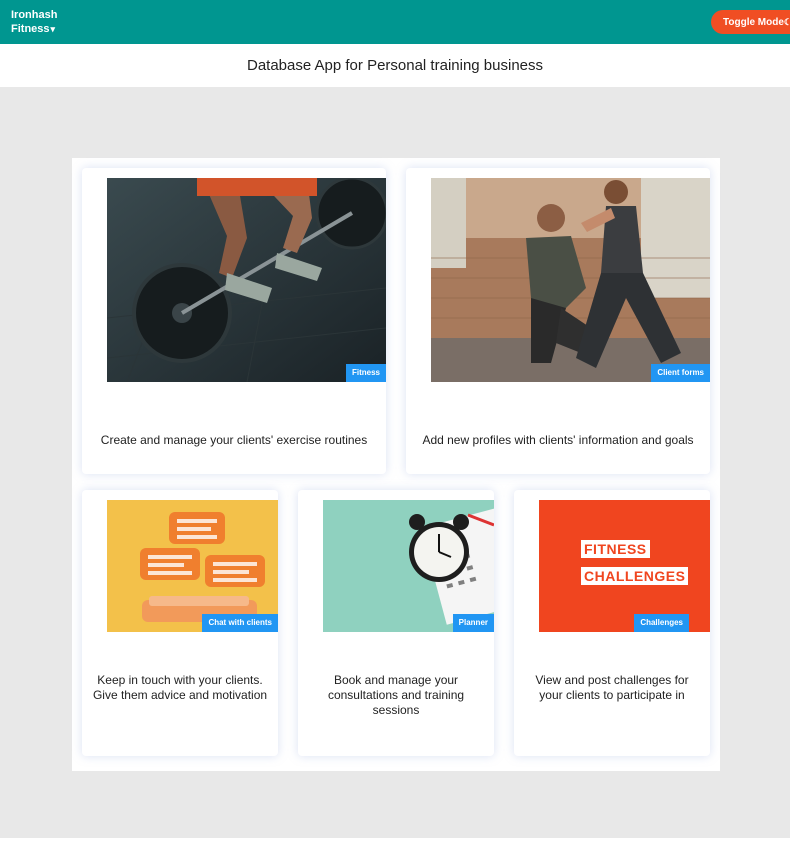 The height and width of the screenshot is (842, 790). Describe the element at coordinates (680, 373) in the screenshot. I see `tag-client-forms: Client forms` at that location.